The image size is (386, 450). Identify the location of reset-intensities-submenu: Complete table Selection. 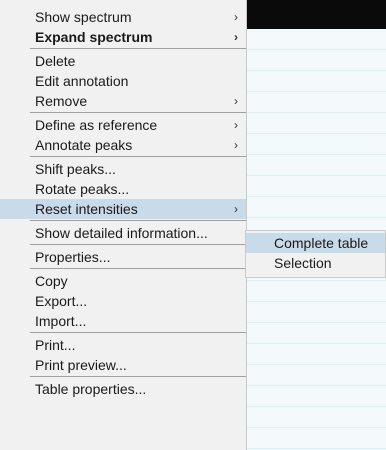
(315, 254).